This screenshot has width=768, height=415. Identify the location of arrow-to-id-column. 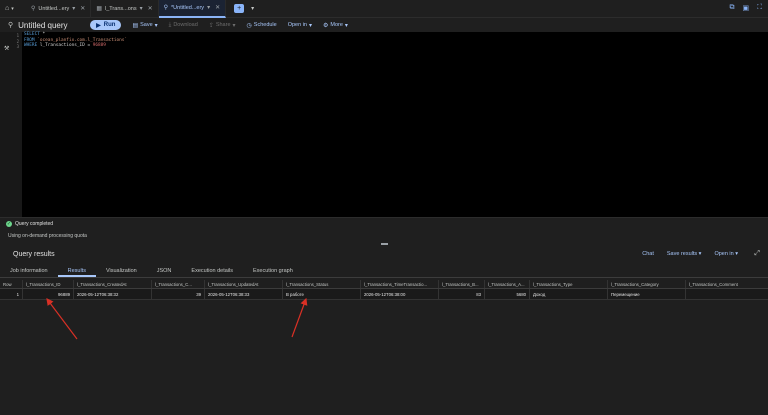
(62, 319).